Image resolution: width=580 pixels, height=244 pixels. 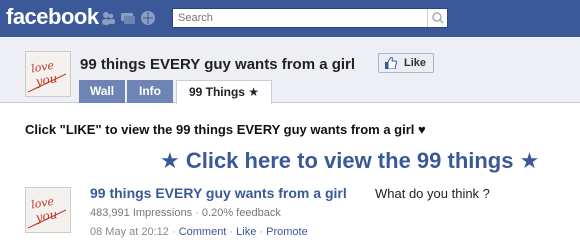 I want to click on impressions-count: 483,991 Impressions, so click(x=141, y=213).